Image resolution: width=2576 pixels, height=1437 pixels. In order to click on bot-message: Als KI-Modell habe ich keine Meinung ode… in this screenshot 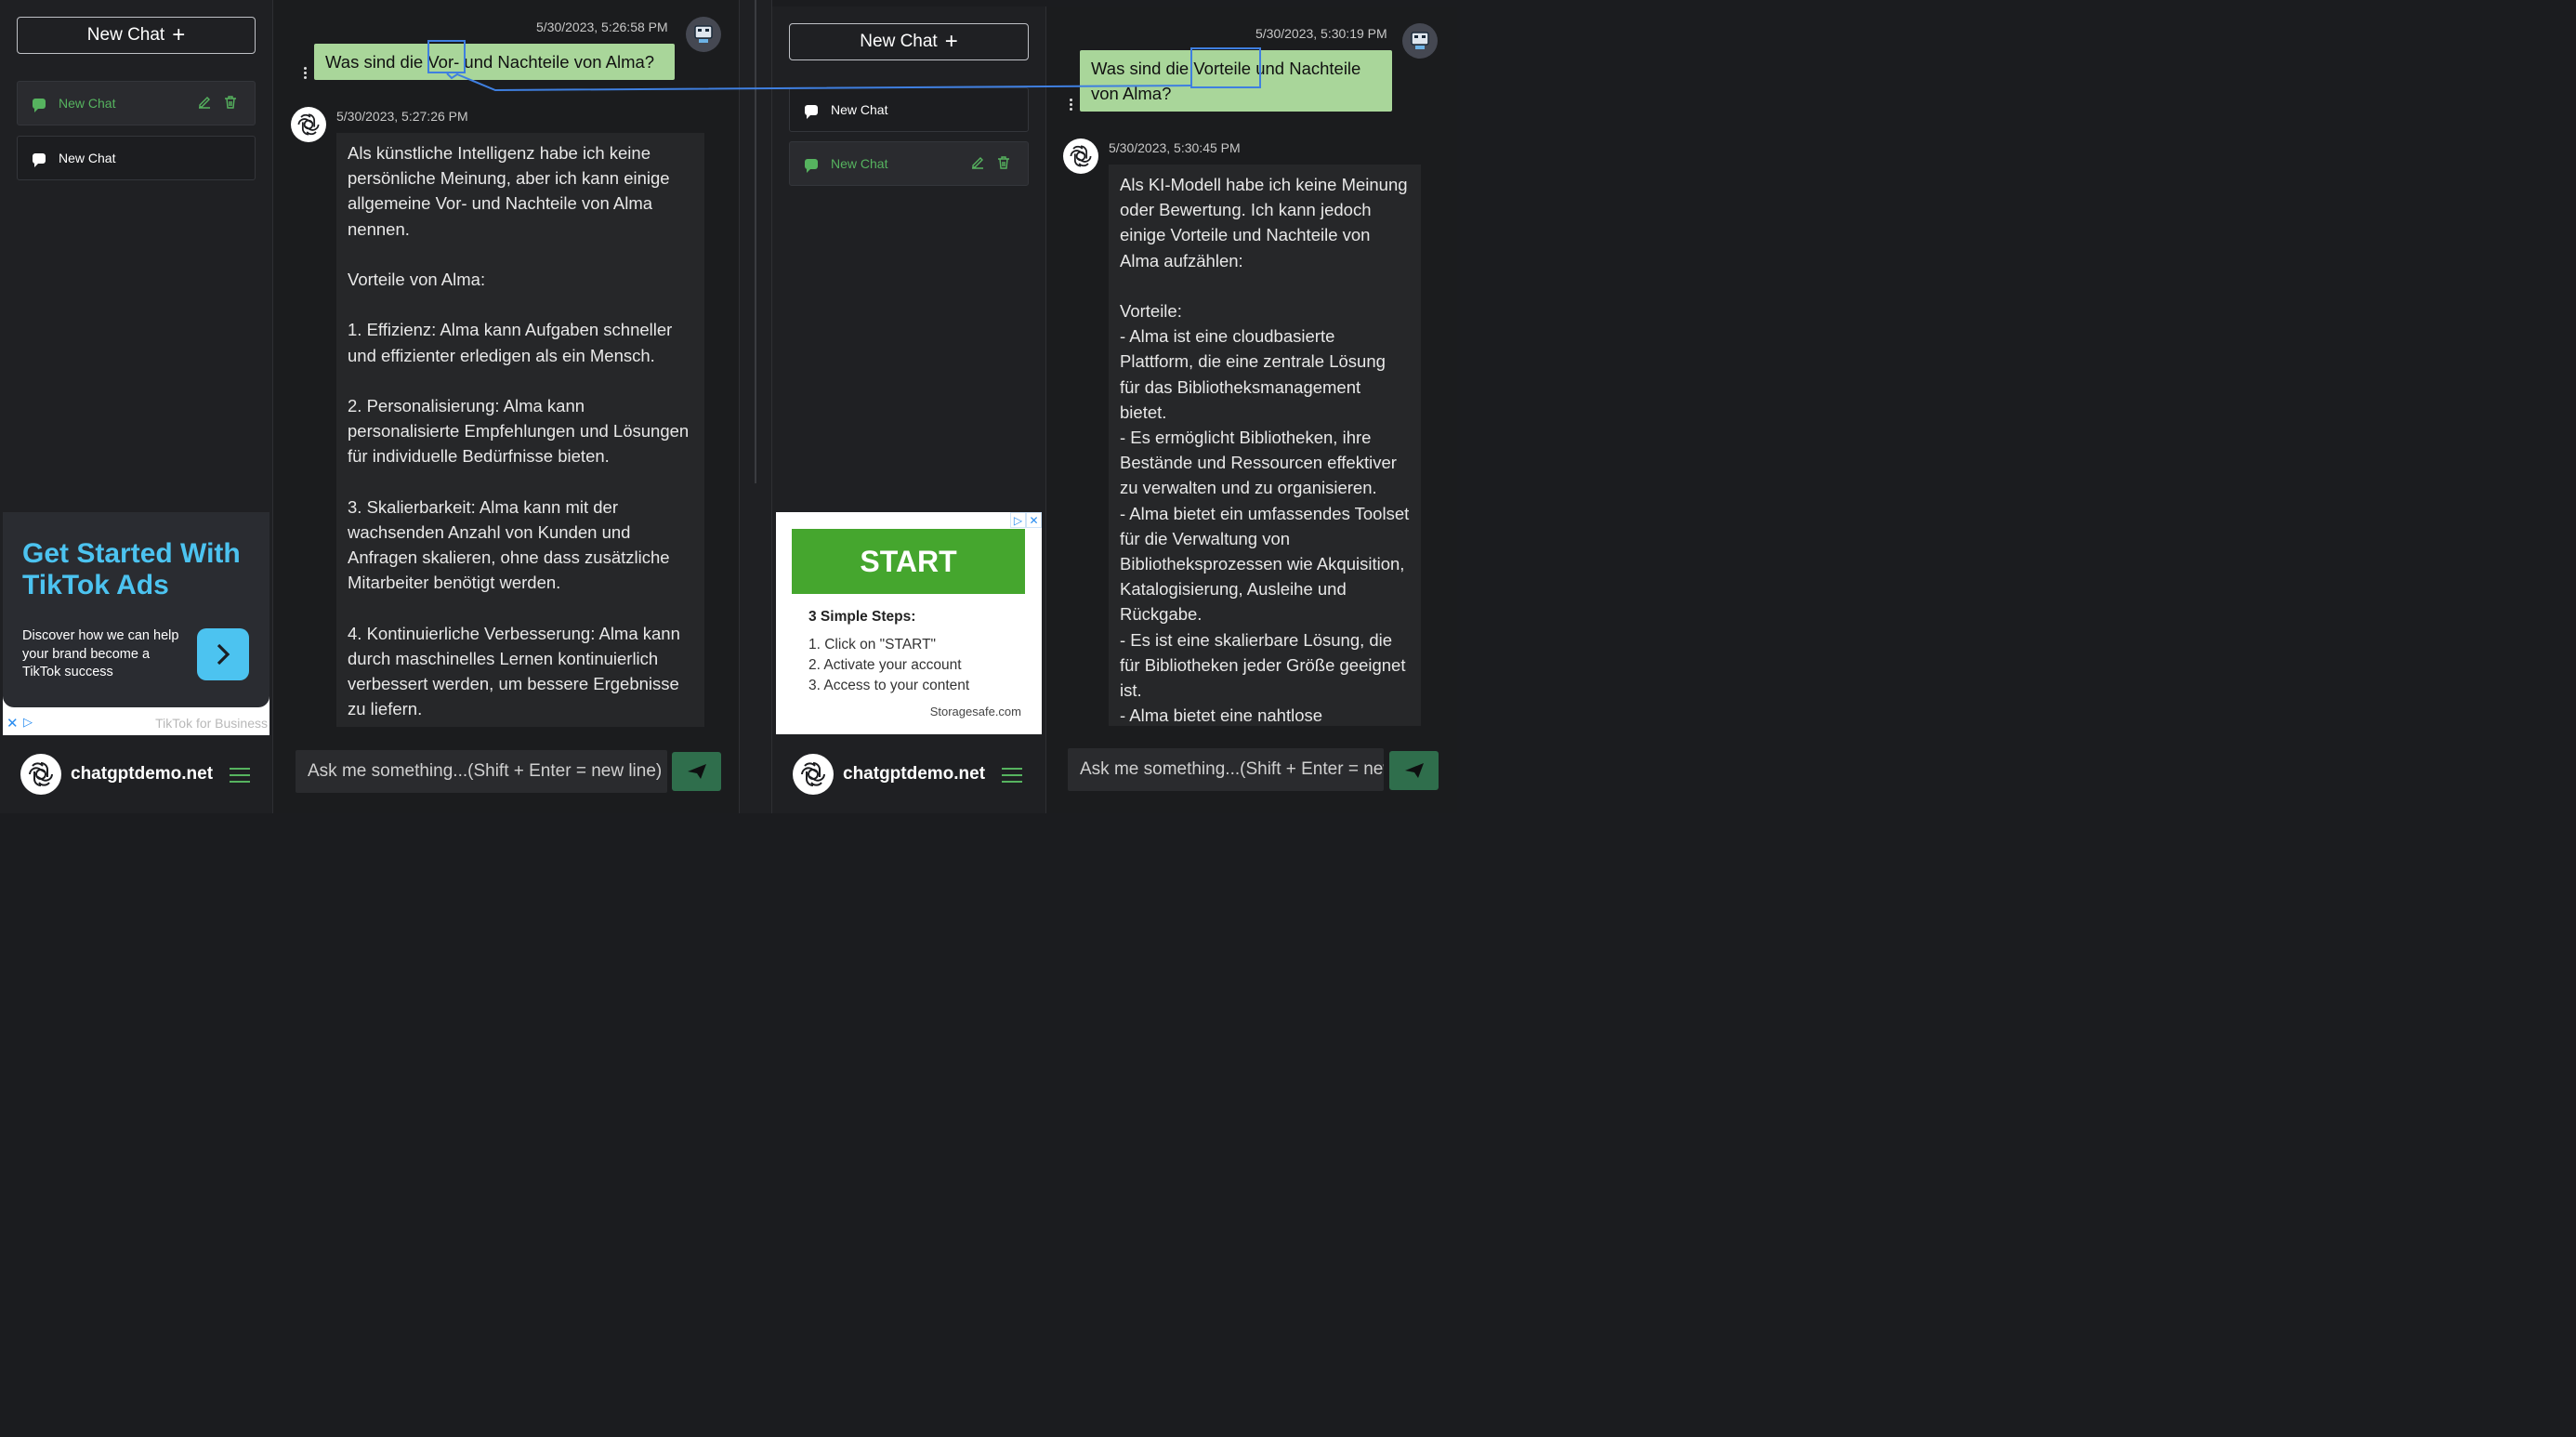, I will do `click(1265, 445)`.